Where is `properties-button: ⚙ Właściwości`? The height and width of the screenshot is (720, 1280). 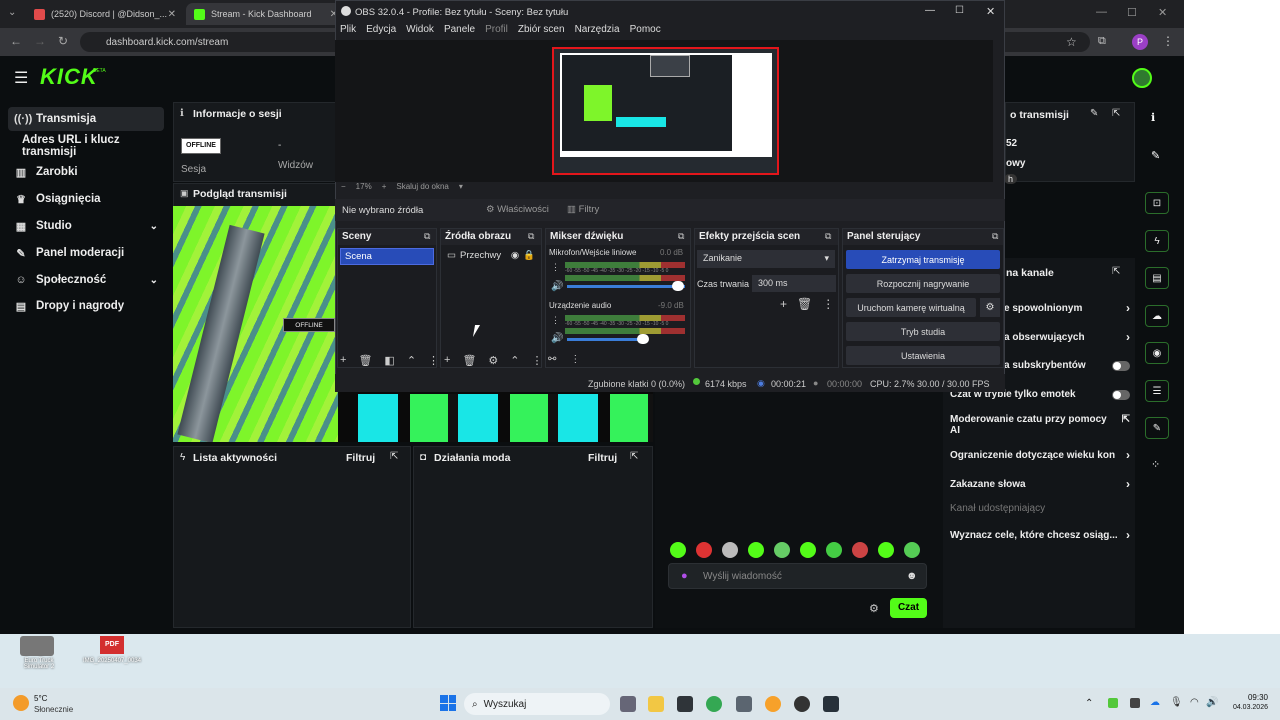
properties-button: ⚙ Właściwości is located at coordinates (517, 209).